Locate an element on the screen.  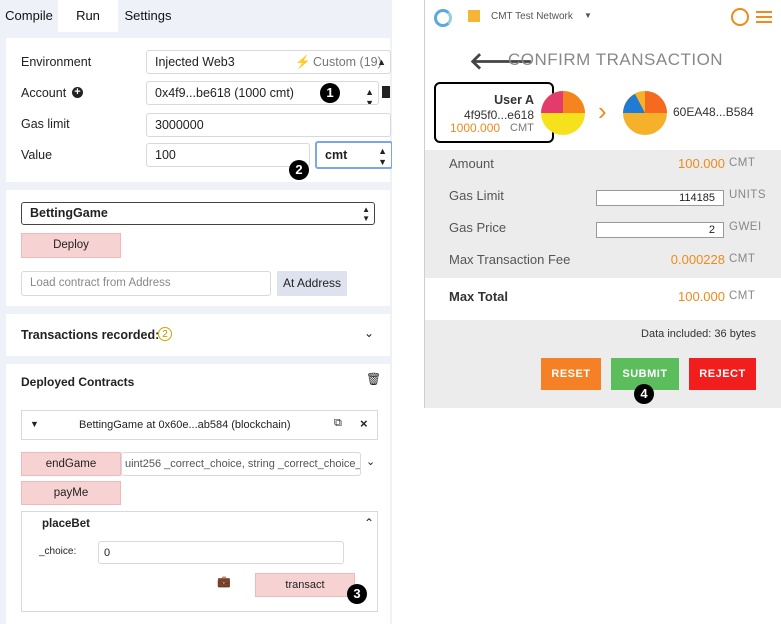
value-unit: cmt is located at coordinates (336, 155).